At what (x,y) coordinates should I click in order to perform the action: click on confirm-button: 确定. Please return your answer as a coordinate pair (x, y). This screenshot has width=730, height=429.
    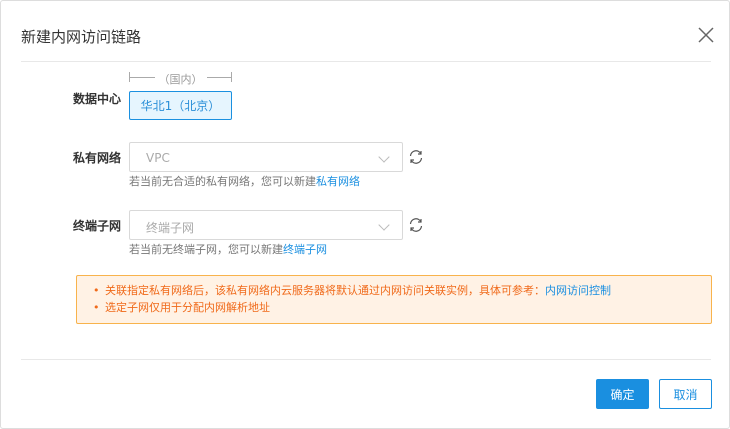
    Looking at the image, I should click on (622, 394).